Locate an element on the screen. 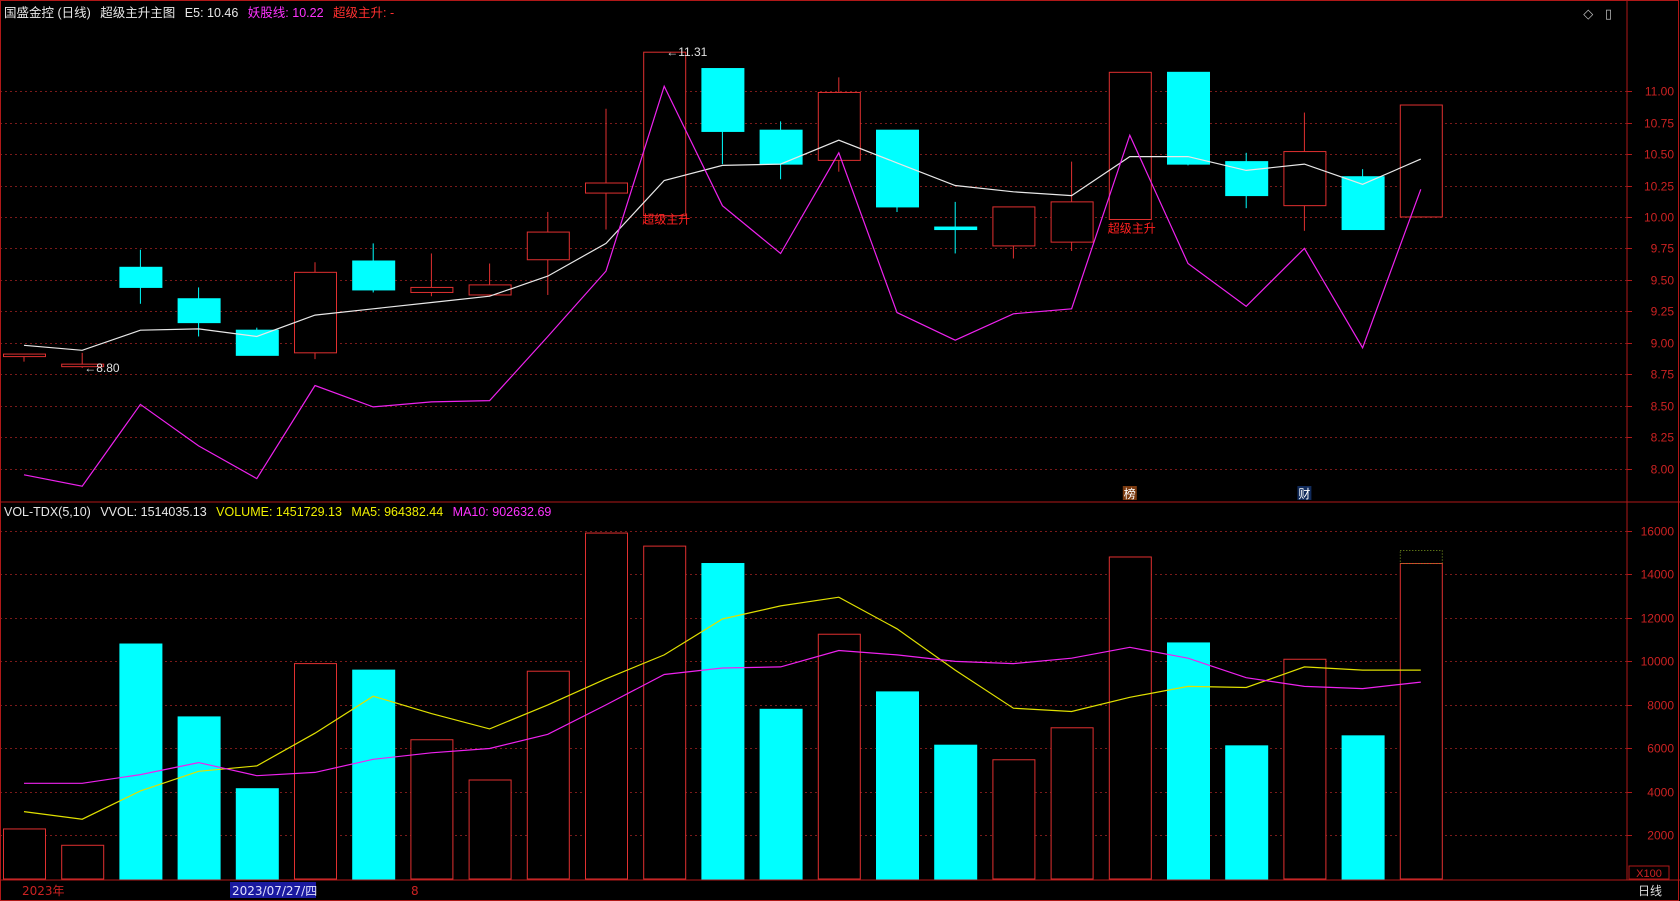 This screenshot has width=1680, height=901. price-tick-label: 9.75 is located at coordinates (1663, 249).